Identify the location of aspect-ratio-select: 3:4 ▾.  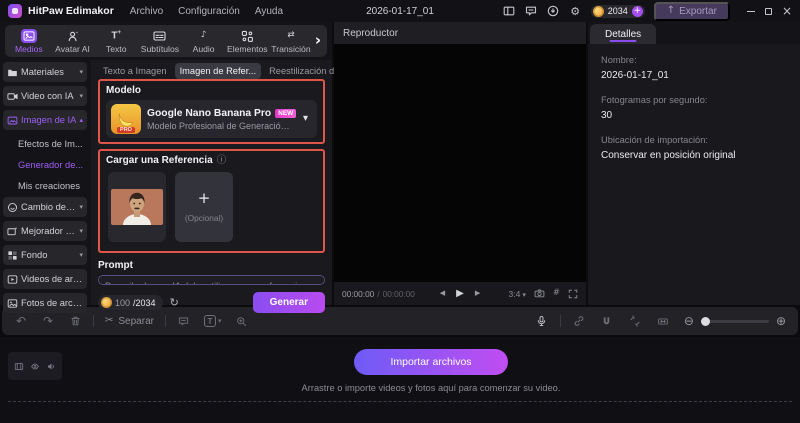
(517, 294).